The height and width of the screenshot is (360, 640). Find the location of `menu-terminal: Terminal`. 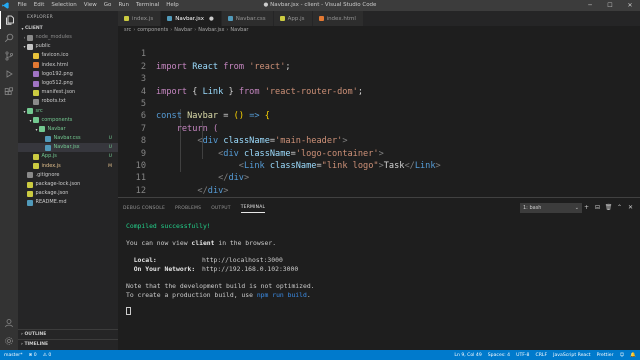

menu-terminal: Terminal is located at coordinates (147, 5).